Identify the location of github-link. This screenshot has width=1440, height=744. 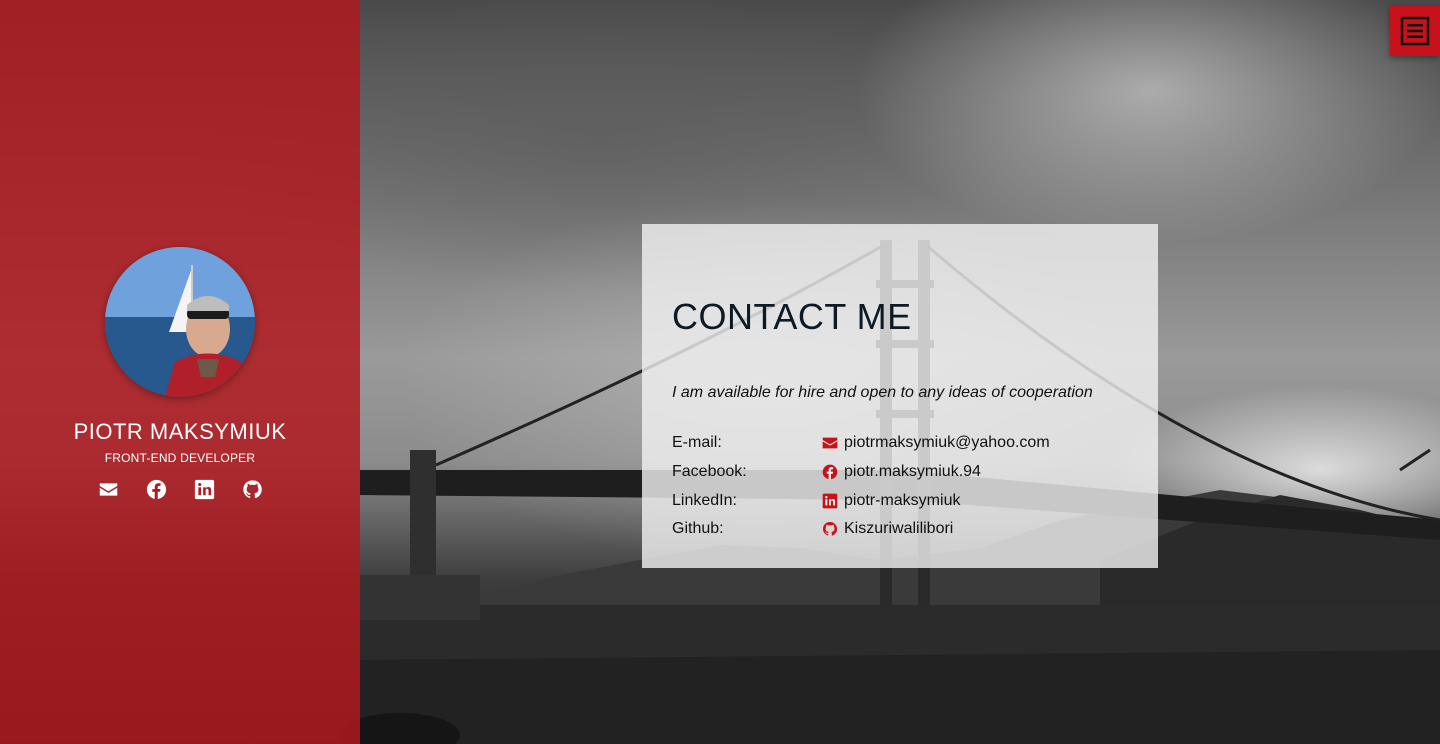
(252, 489).